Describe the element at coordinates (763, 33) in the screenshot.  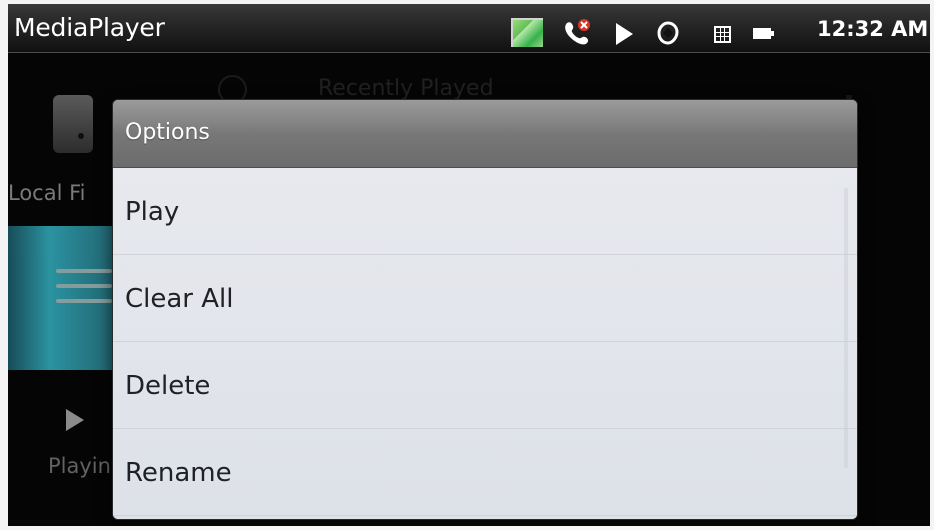
I see `battery-icon` at that location.